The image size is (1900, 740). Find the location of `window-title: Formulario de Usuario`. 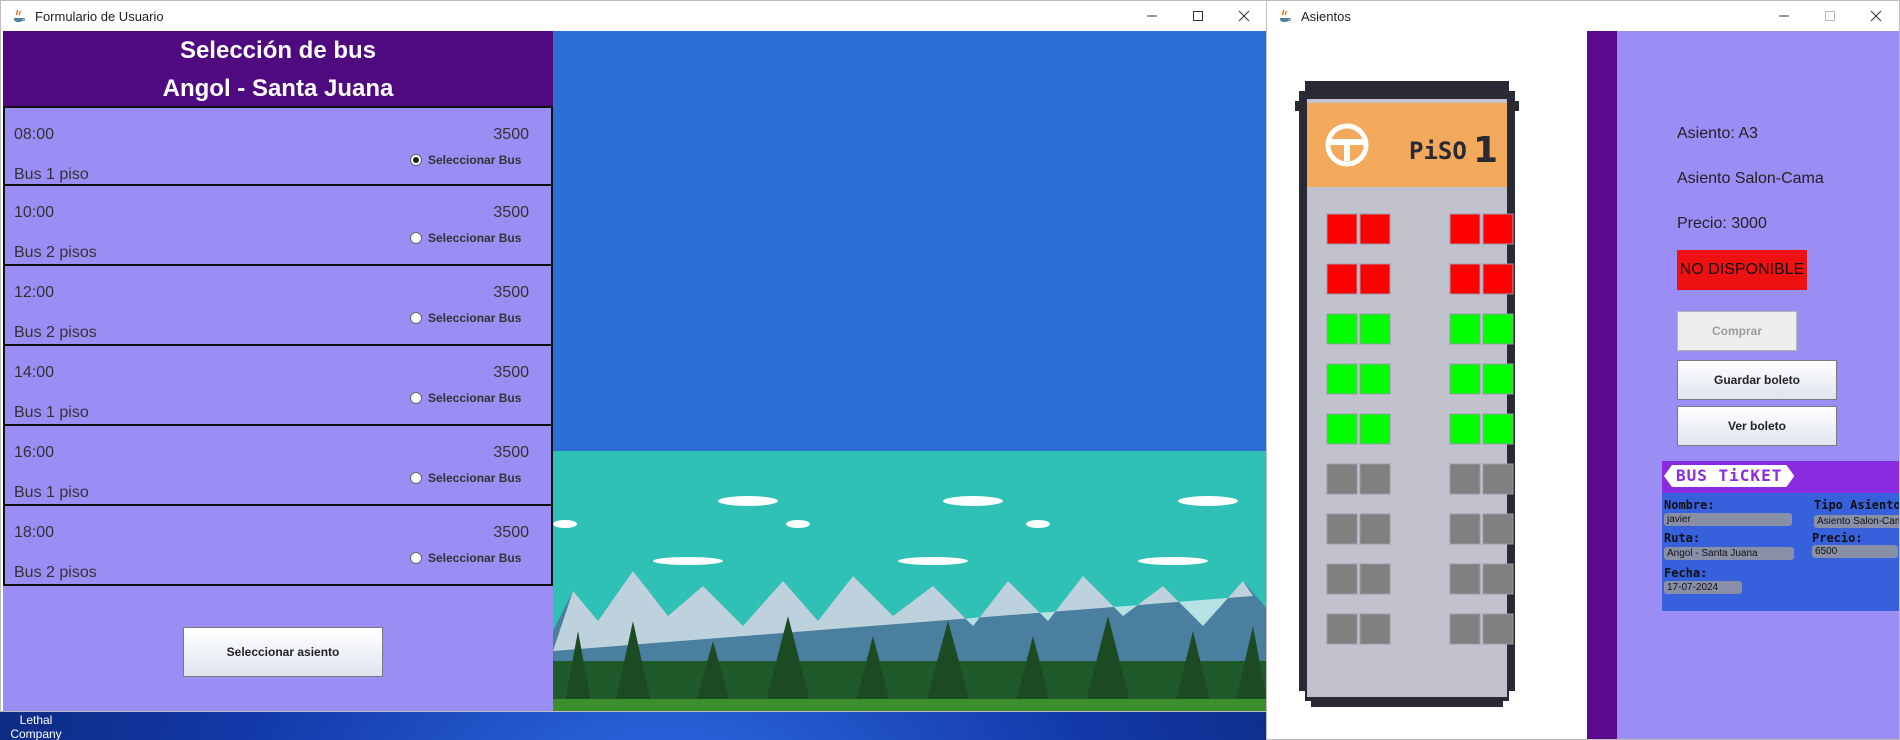

window-title: Formulario de Usuario is located at coordinates (99, 16).